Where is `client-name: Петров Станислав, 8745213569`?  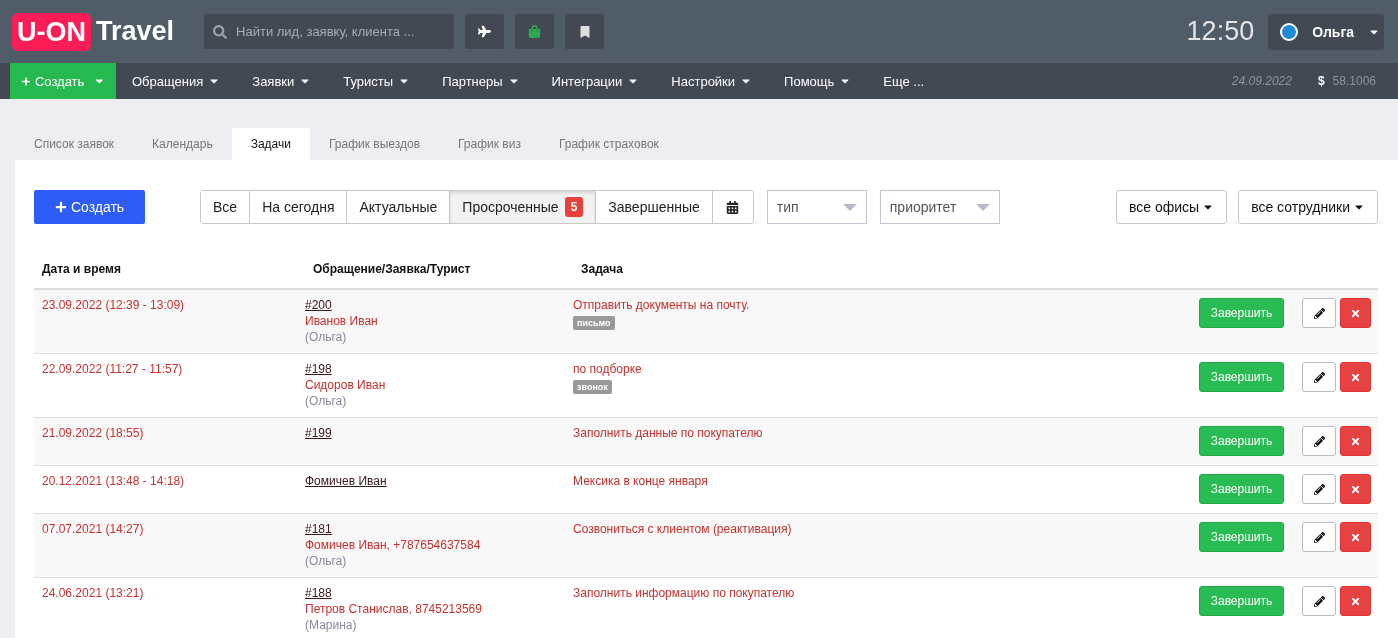 client-name: Петров Станислав, 8745213569 is located at coordinates (393, 609).